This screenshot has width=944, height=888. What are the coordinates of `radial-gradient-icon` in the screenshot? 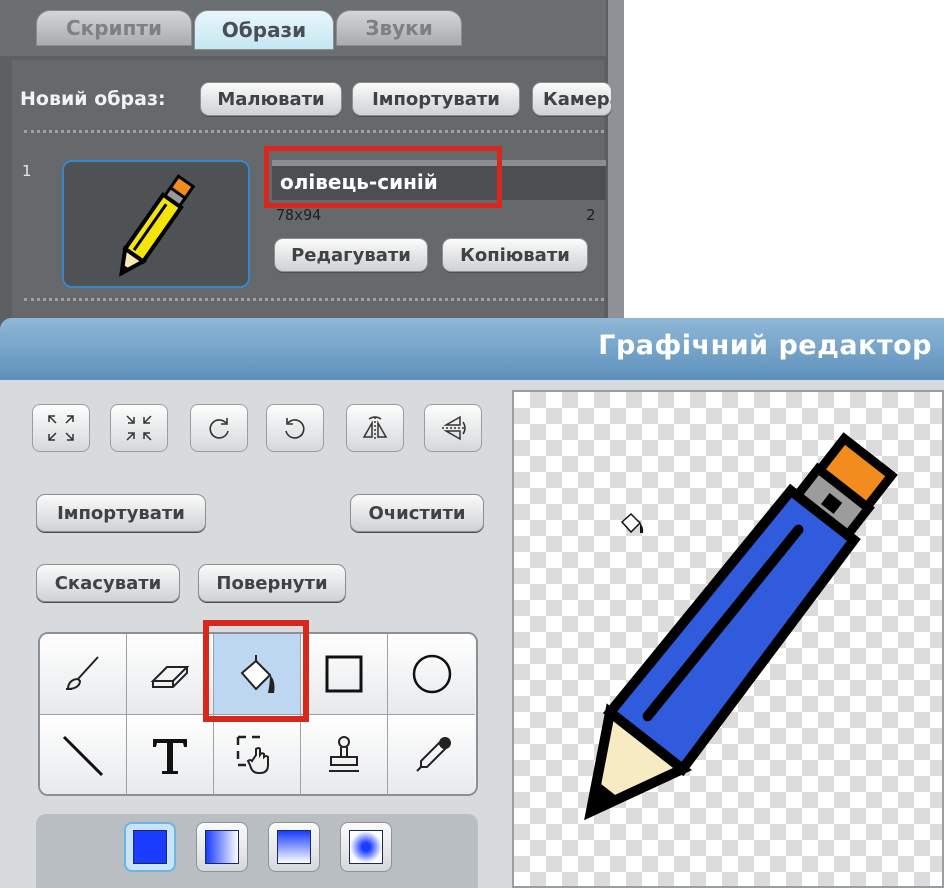 It's located at (366, 847).